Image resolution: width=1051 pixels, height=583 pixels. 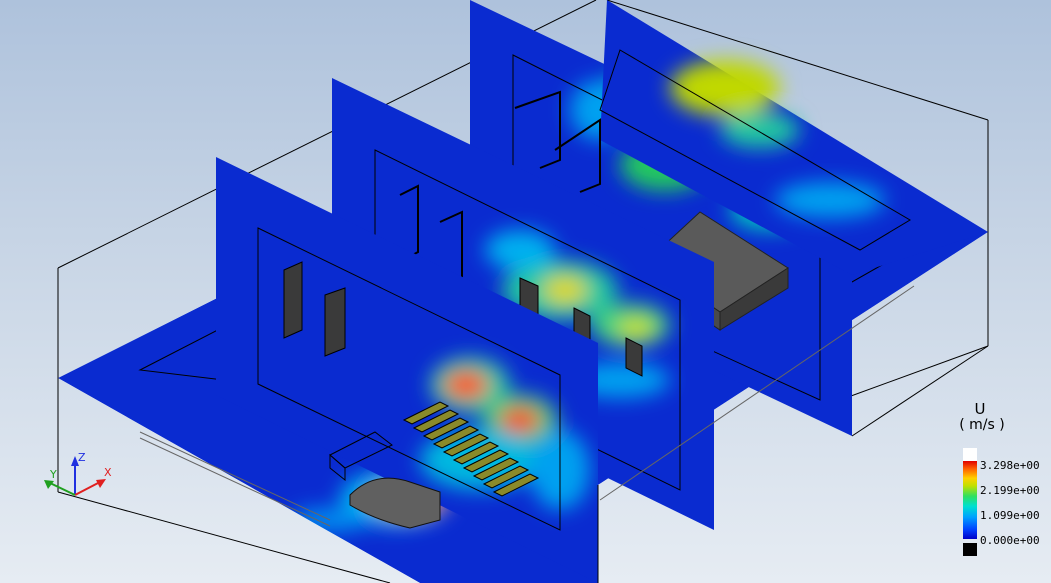 What do you see at coordinates (1010, 465) in the screenshot?
I see `legend-tick-max: 3.298e+00` at bounding box center [1010, 465].